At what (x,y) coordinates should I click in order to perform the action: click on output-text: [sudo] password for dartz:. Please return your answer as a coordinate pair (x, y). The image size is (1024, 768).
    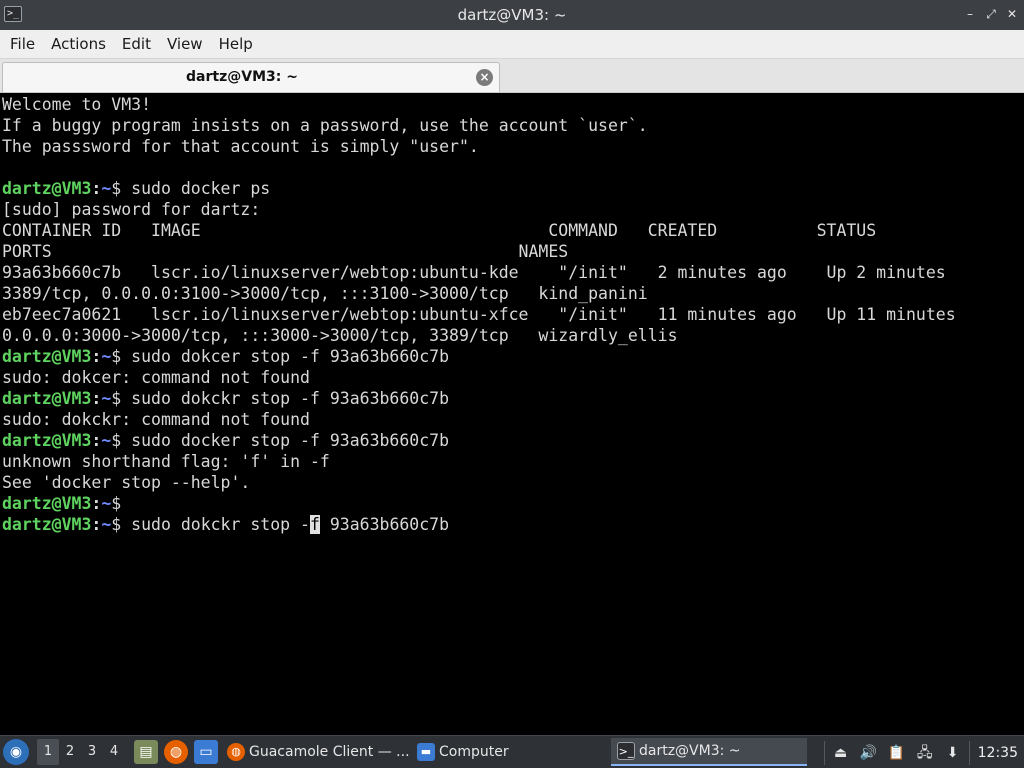
    Looking at the image, I should click on (131, 209).